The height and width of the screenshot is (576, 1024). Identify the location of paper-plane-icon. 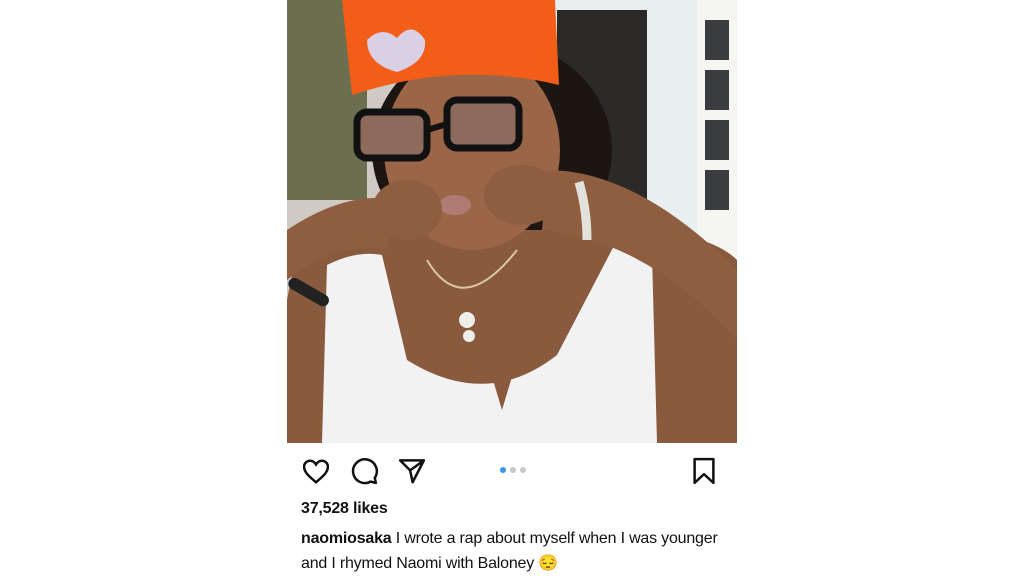
(412, 471).